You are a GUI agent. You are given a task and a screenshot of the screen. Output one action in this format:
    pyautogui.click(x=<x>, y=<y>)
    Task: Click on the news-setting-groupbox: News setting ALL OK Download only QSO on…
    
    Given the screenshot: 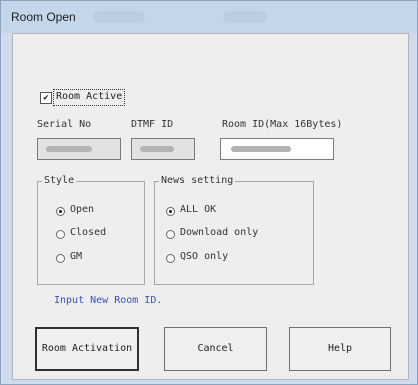 What is the action you would take?
    pyautogui.click(x=234, y=230)
    